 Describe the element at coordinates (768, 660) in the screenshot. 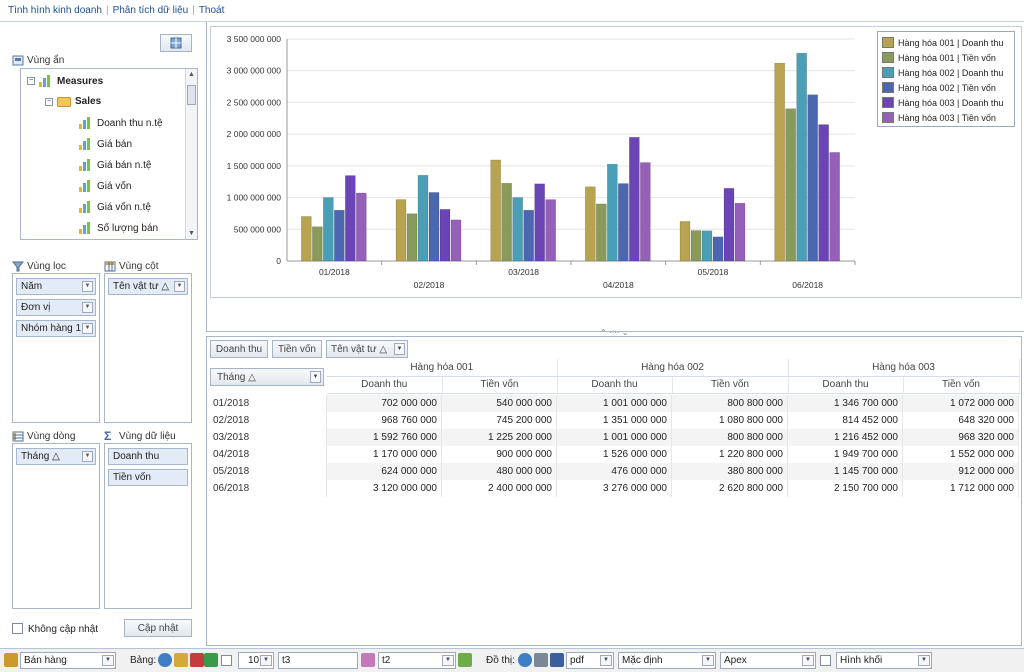

I see `theme-select: Apex ▼` at that location.